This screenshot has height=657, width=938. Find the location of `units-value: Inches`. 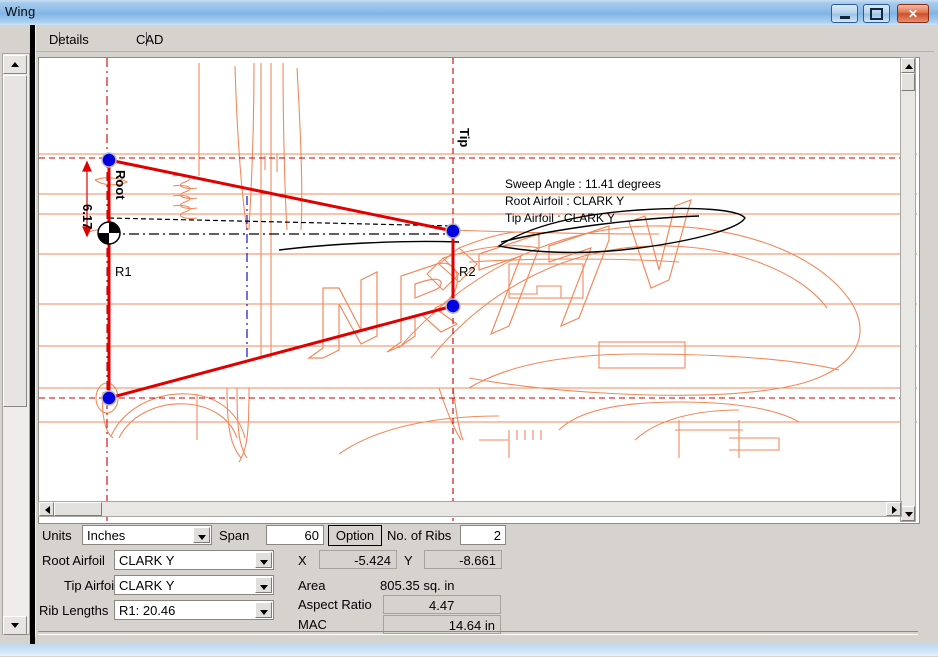

units-value: Inches is located at coordinates (106, 535).